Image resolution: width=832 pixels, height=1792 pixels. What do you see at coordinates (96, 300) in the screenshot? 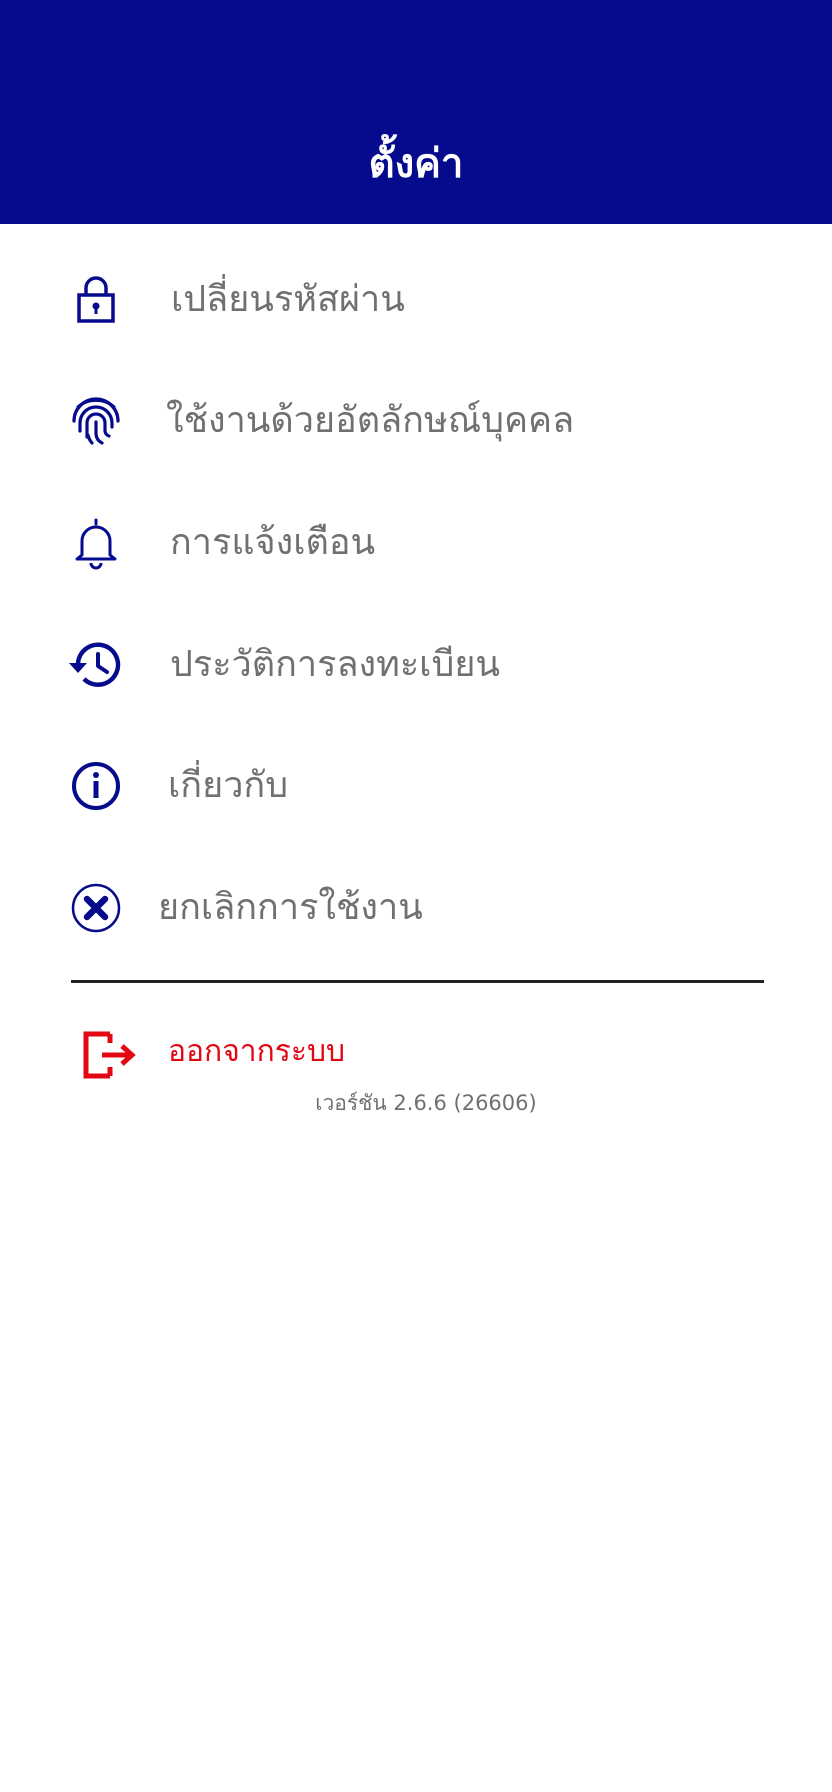
I see `lock-icon` at bounding box center [96, 300].